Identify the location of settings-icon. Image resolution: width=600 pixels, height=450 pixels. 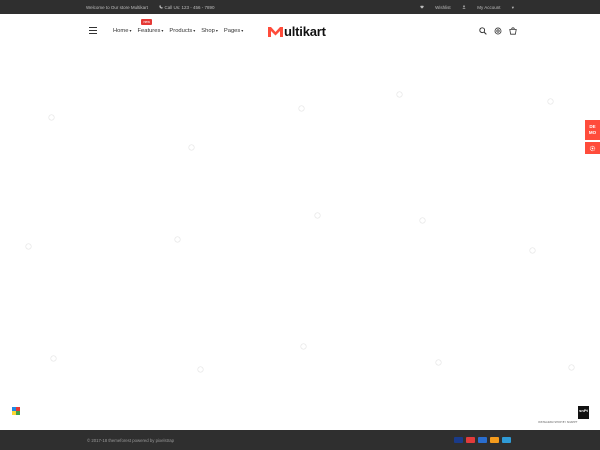
(498, 31).